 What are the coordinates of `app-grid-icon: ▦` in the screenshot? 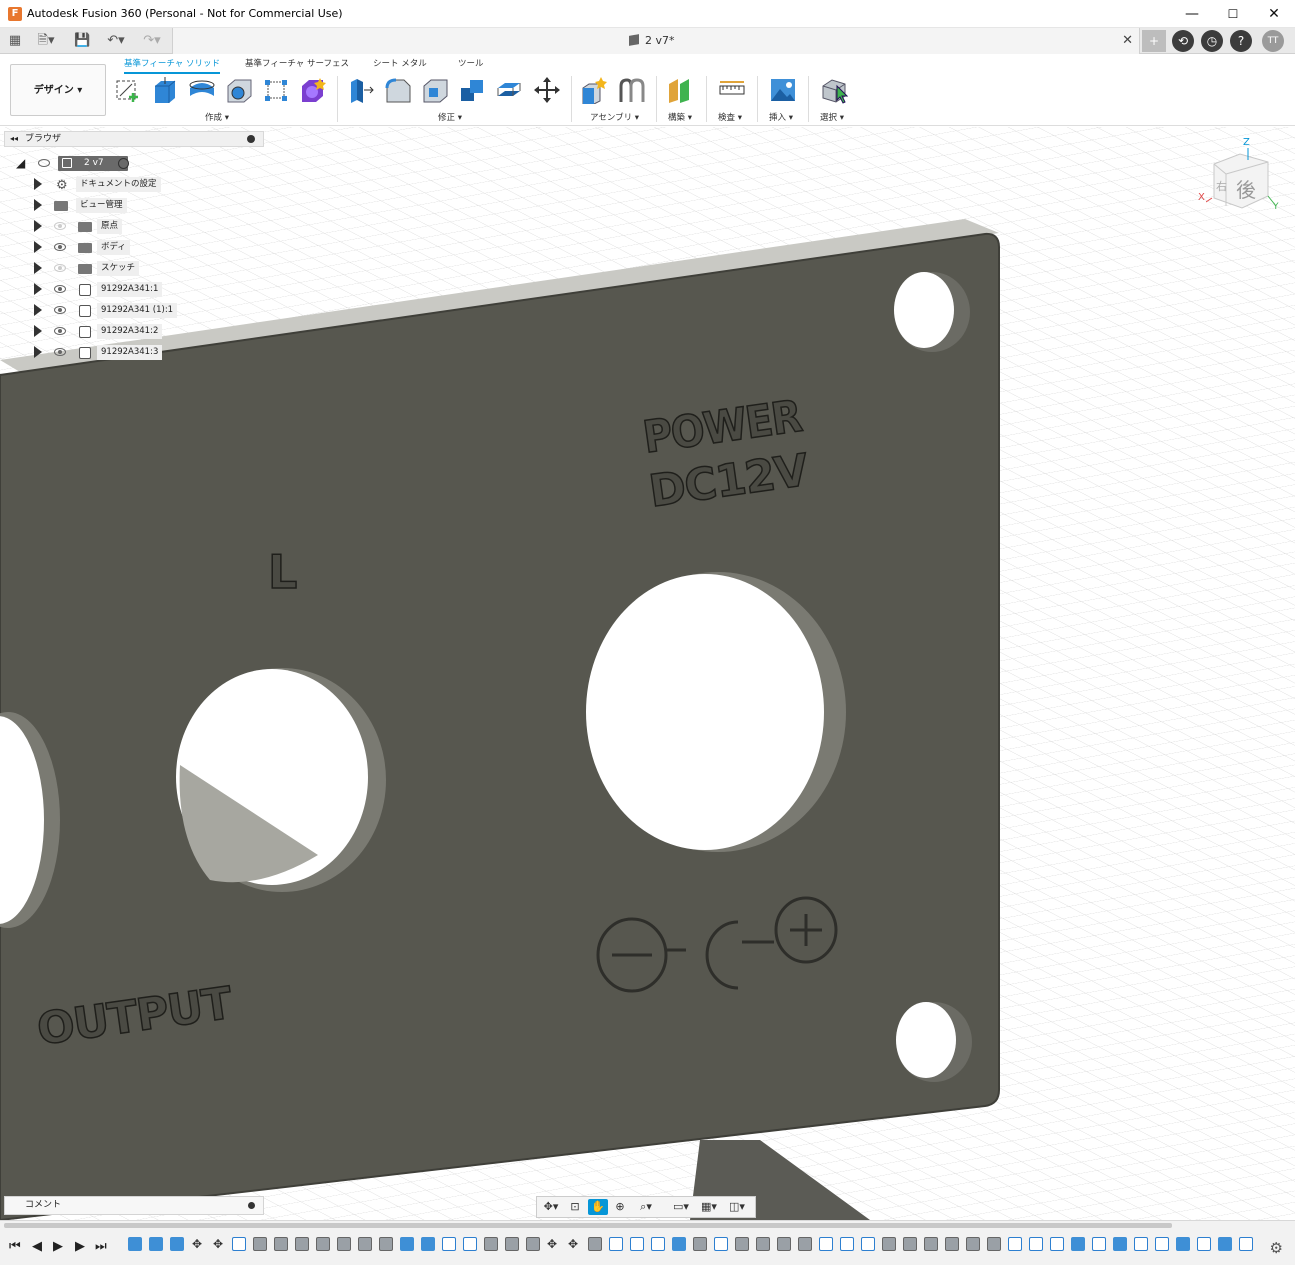 It's located at (15, 41).